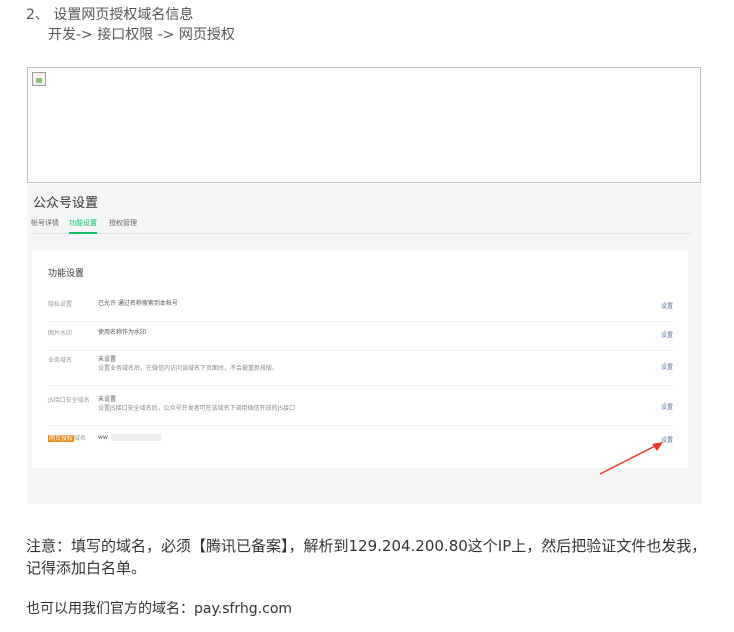 The width and height of the screenshot is (734, 632). What do you see at coordinates (83, 225) in the screenshot?
I see `tab-feature-settings: 功能设置` at bounding box center [83, 225].